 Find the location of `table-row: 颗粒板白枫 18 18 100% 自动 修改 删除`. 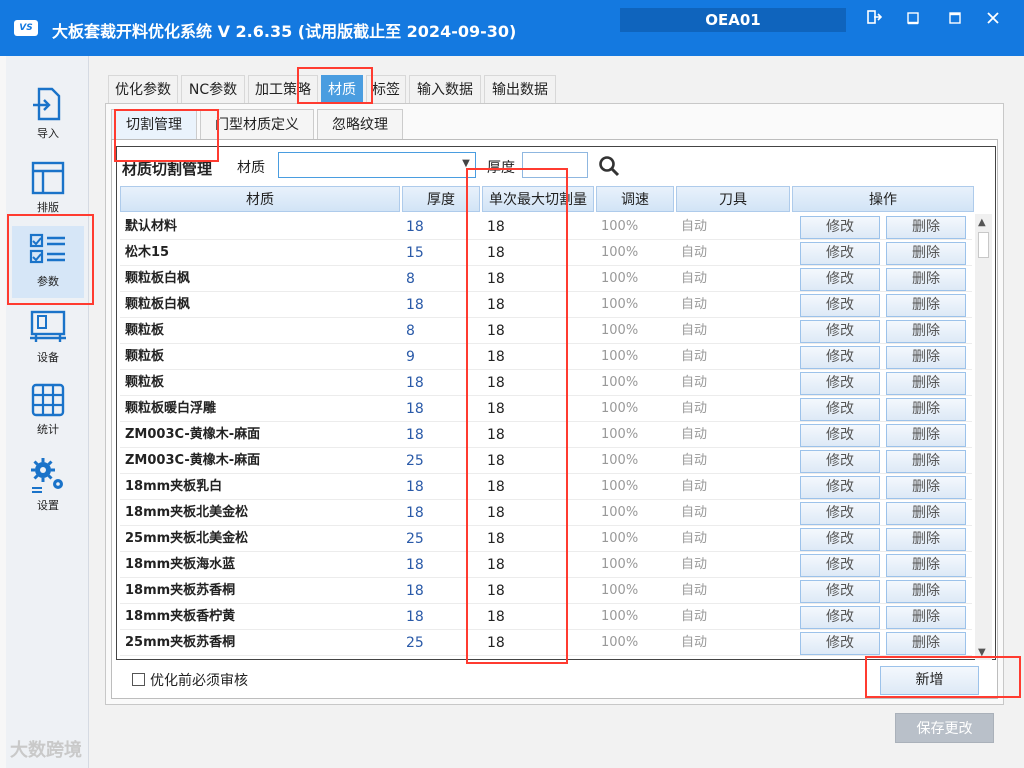

table-row: 颗粒板白枫 18 18 100% 自动 修改 删除 is located at coordinates (546, 305).